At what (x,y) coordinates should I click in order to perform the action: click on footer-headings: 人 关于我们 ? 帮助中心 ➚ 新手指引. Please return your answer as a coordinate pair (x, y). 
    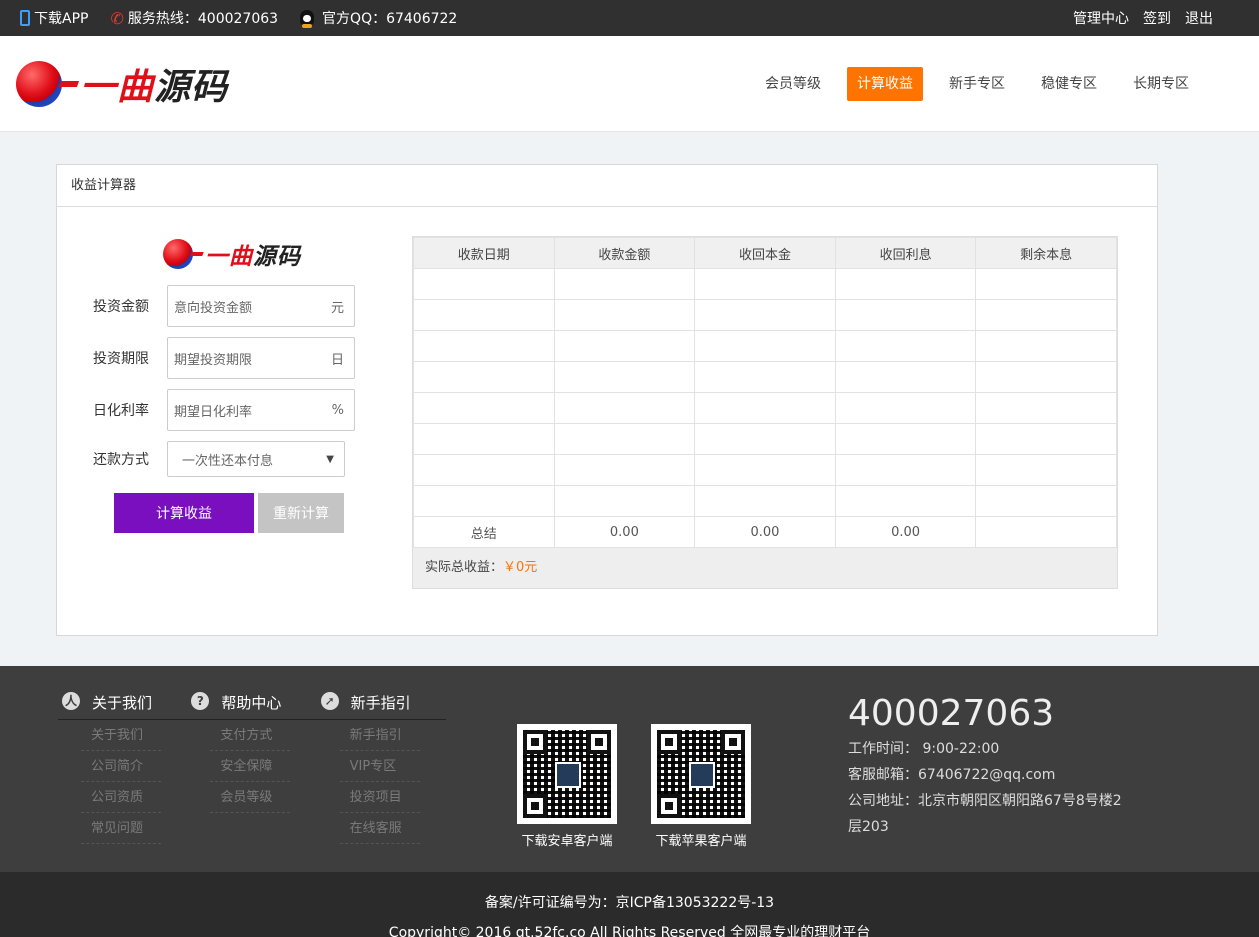
    Looking at the image, I should click on (252, 706).